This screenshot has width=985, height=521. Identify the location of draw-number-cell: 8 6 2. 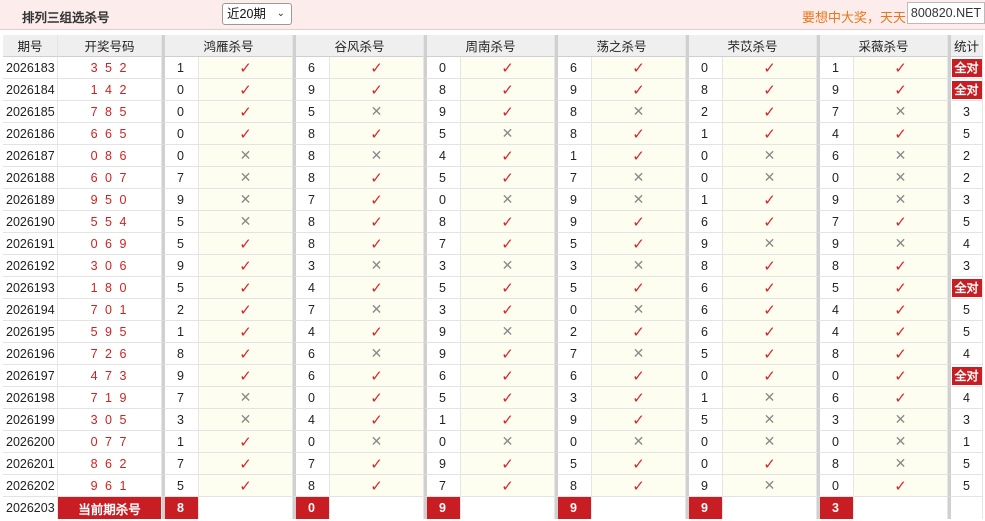
(110, 464).